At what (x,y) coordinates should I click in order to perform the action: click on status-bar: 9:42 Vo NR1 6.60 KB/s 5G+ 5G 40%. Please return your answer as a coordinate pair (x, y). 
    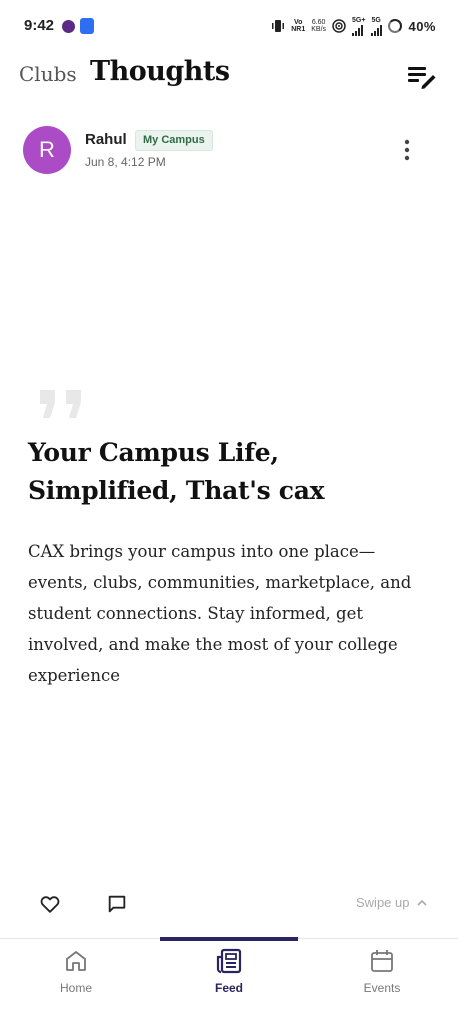
    Looking at the image, I should click on (229, 26).